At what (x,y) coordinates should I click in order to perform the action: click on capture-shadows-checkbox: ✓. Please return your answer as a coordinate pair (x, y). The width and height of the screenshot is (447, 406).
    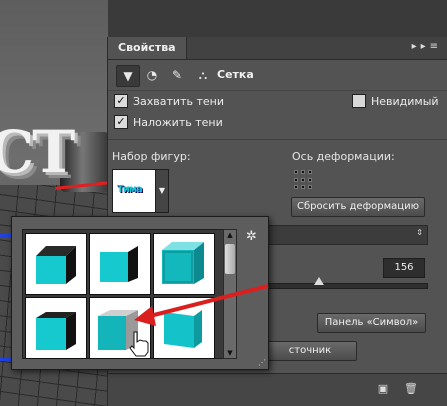
    Looking at the image, I should click on (121, 101).